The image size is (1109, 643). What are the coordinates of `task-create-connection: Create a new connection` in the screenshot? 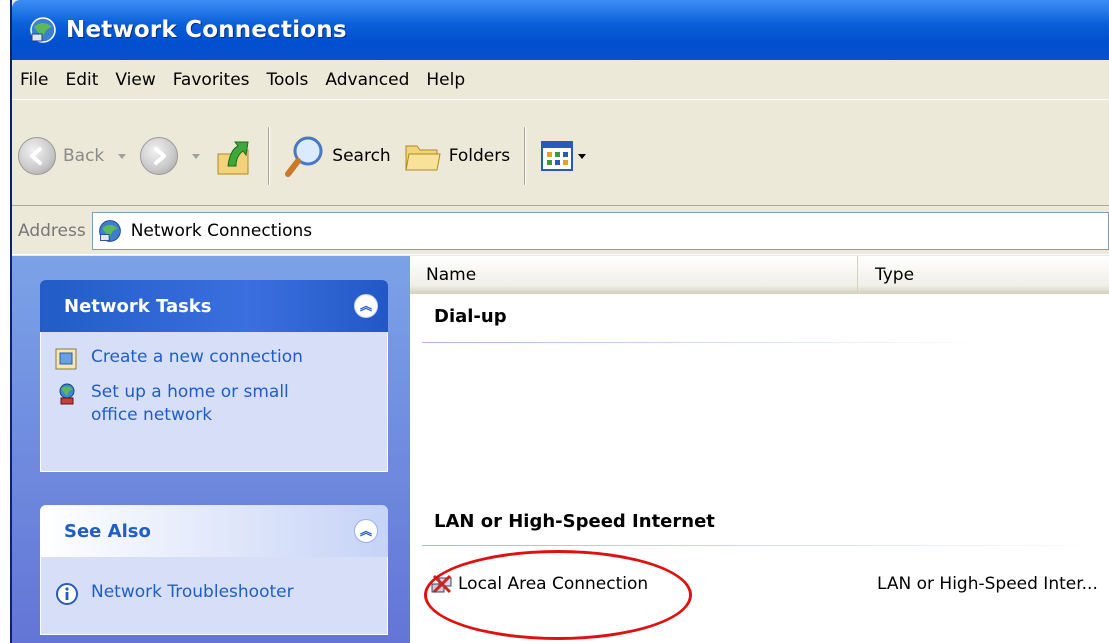 It's located at (221, 358).